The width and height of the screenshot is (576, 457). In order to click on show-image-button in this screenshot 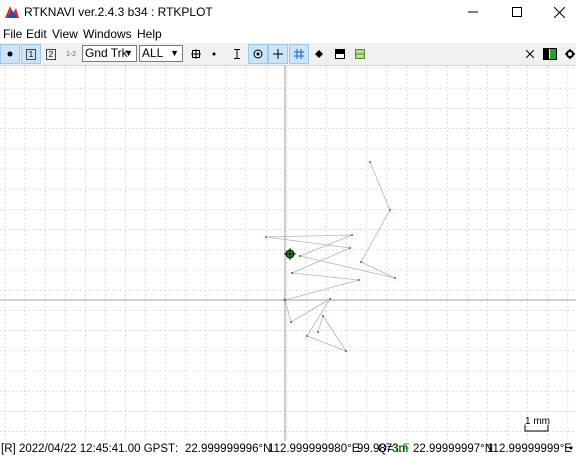, I will do `click(360, 54)`.